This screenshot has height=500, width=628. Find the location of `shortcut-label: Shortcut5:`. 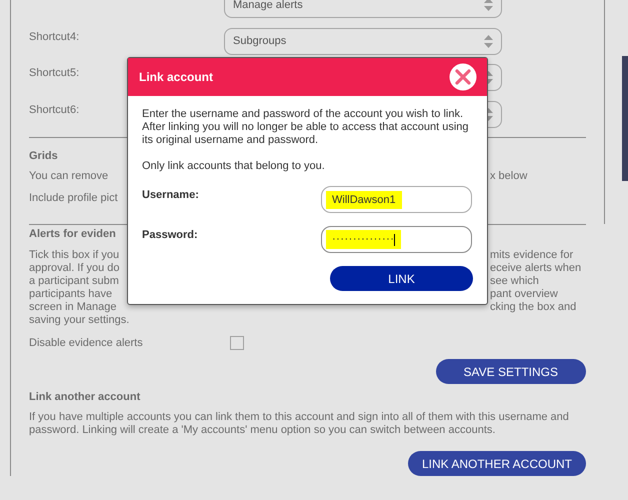

shortcut-label: Shortcut5: is located at coordinates (54, 72).